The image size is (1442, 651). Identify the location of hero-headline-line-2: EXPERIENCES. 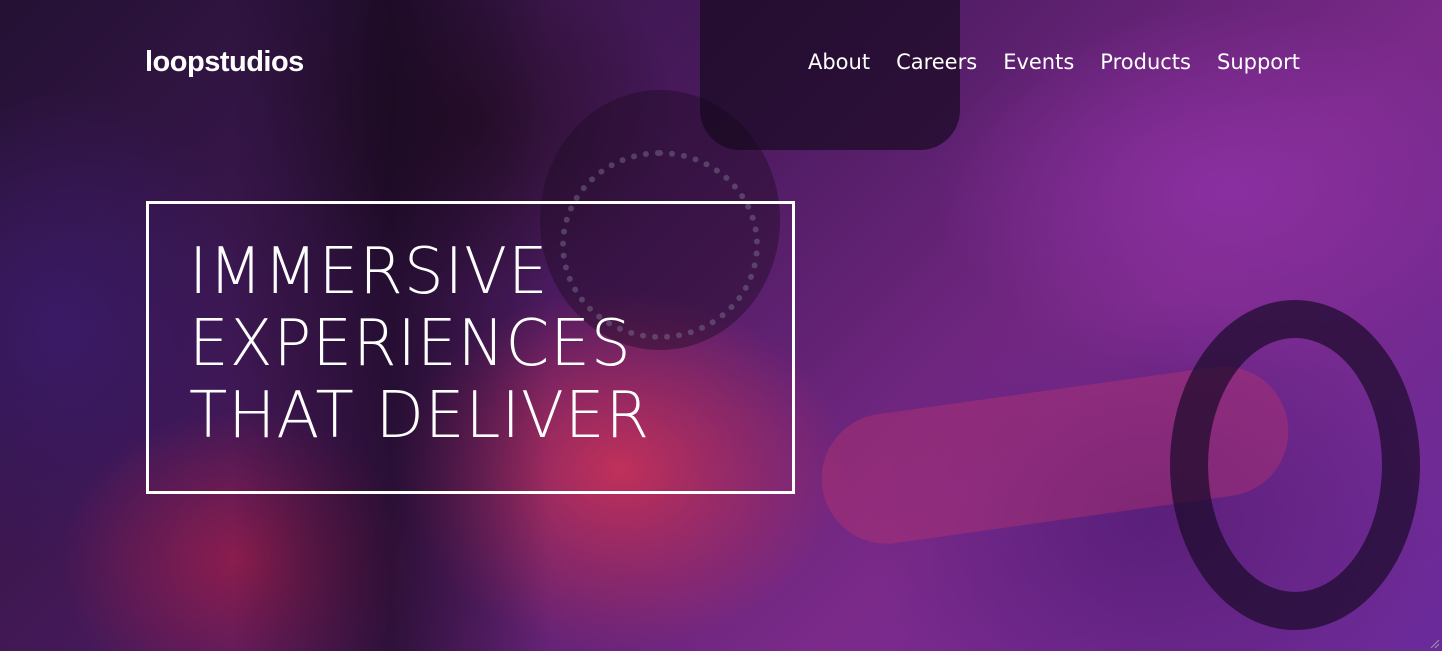
(410, 344).